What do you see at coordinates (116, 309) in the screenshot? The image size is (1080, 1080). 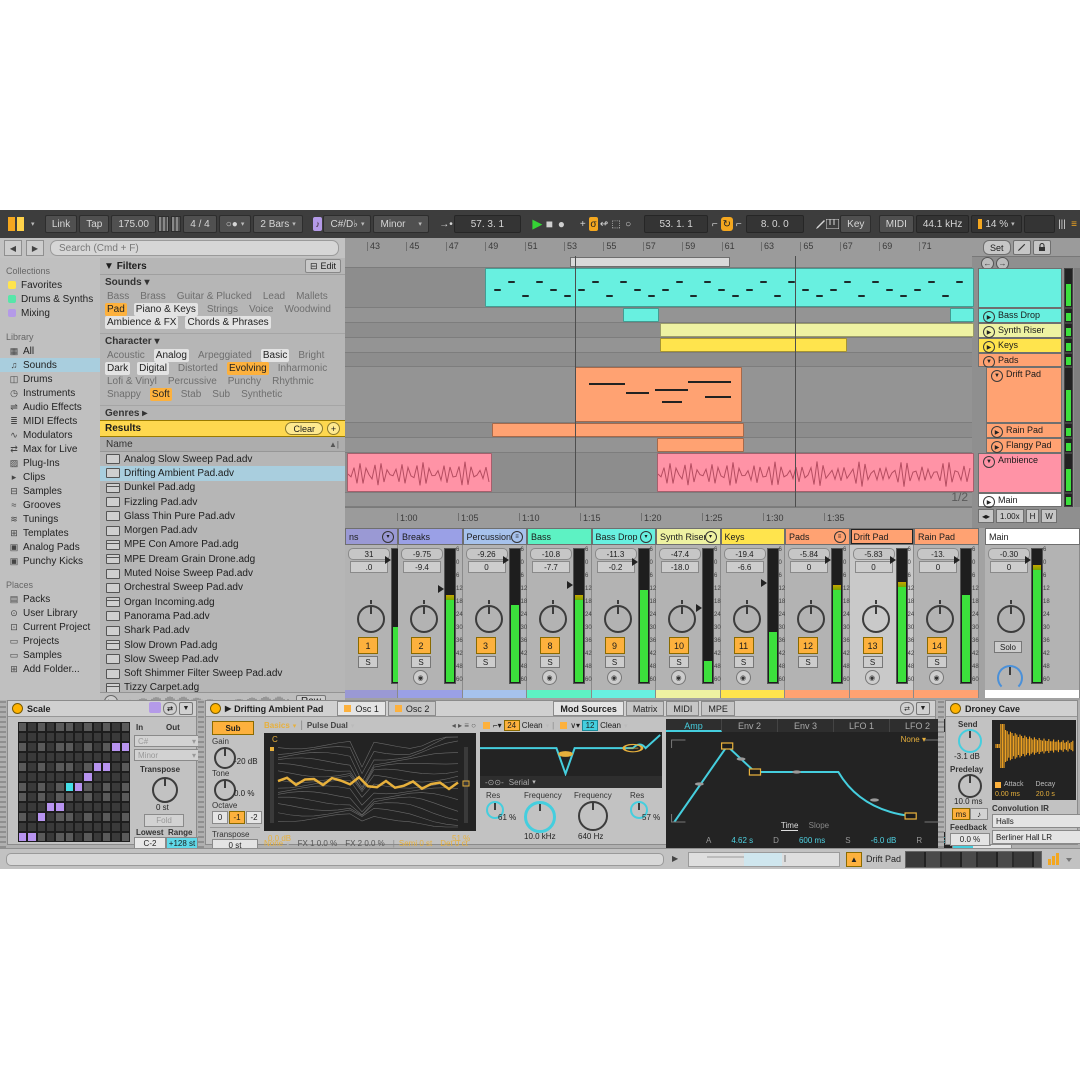 I see `filter-tag-pad: Pad` at bounding box center [116, 309].